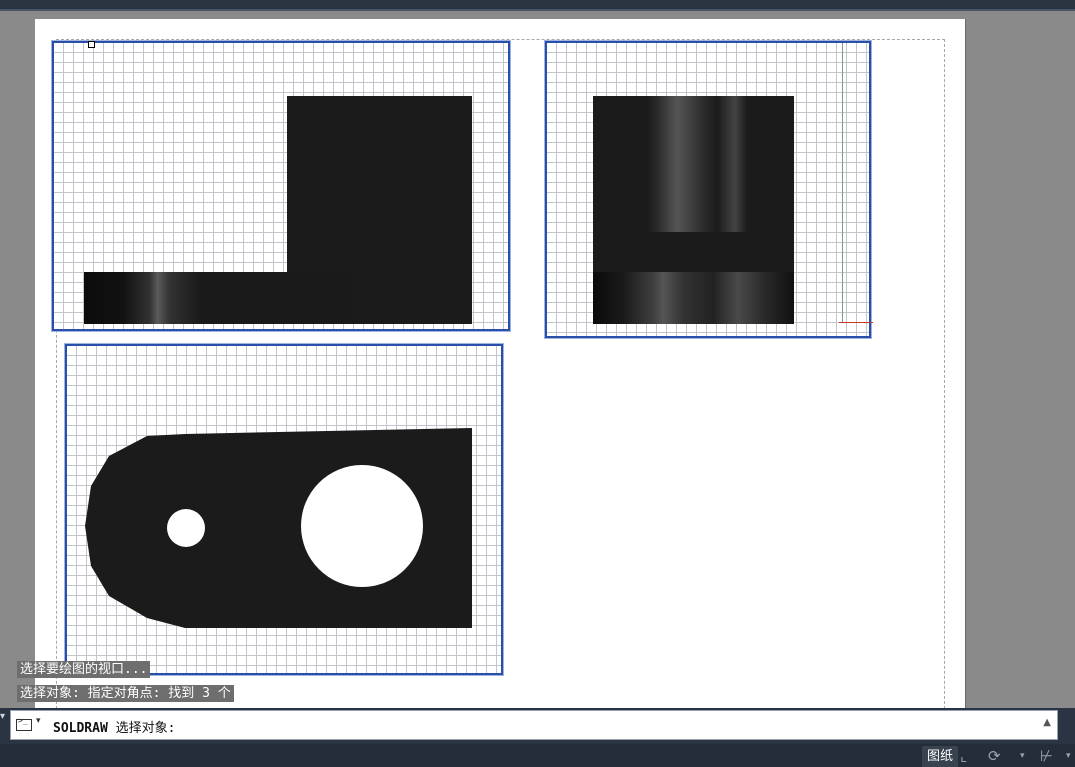 The height and width of the screenshot is (767, 1075). What do you see at coordinates (91, 44) in the screenshot?
I see `ucs-origin-marker` at bounding box center [91, 44].